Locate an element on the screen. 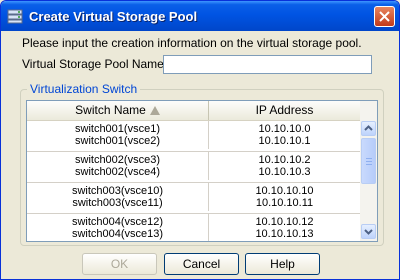 Image resolution: width=400 pixels, height=280 pixels. chevron-down-icon is located at coordinates (368, 232).